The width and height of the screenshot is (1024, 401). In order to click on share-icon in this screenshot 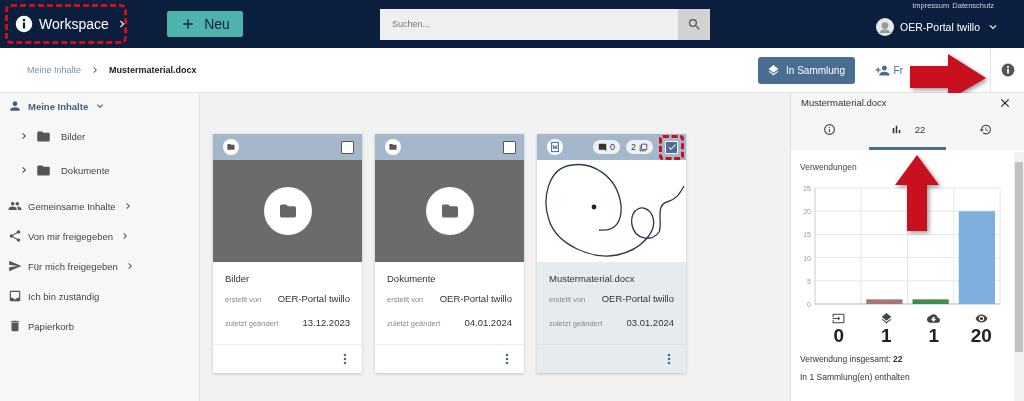, I will do `click(15, 236)`.